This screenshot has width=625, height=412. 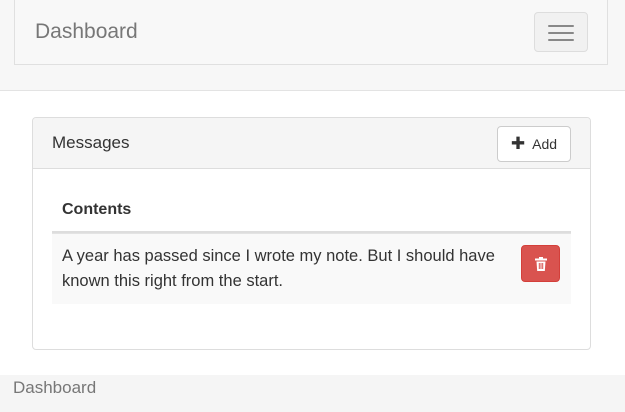 I want to click on trash-icon, so click(x=540, y=263).